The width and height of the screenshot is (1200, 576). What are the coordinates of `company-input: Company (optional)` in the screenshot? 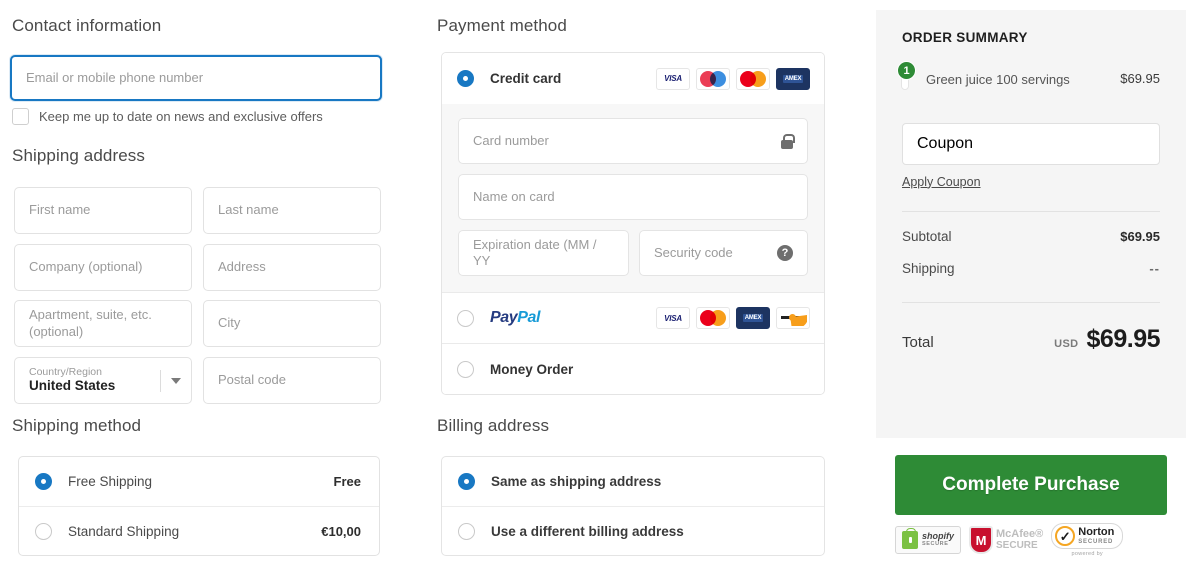 It's located at (103, 267).